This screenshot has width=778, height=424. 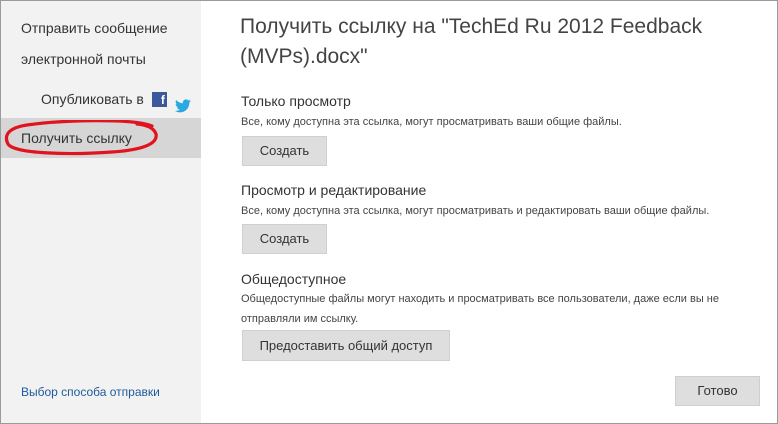 I want to click on twitter-icon, so click(x=182, y=102).